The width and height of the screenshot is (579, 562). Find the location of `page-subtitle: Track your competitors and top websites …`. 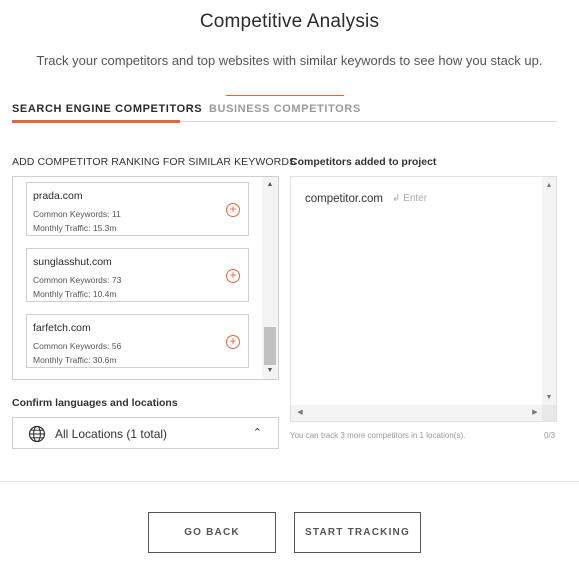

page-subtitle: Track your competitors and top websites … is located at coordinates (289, 60).